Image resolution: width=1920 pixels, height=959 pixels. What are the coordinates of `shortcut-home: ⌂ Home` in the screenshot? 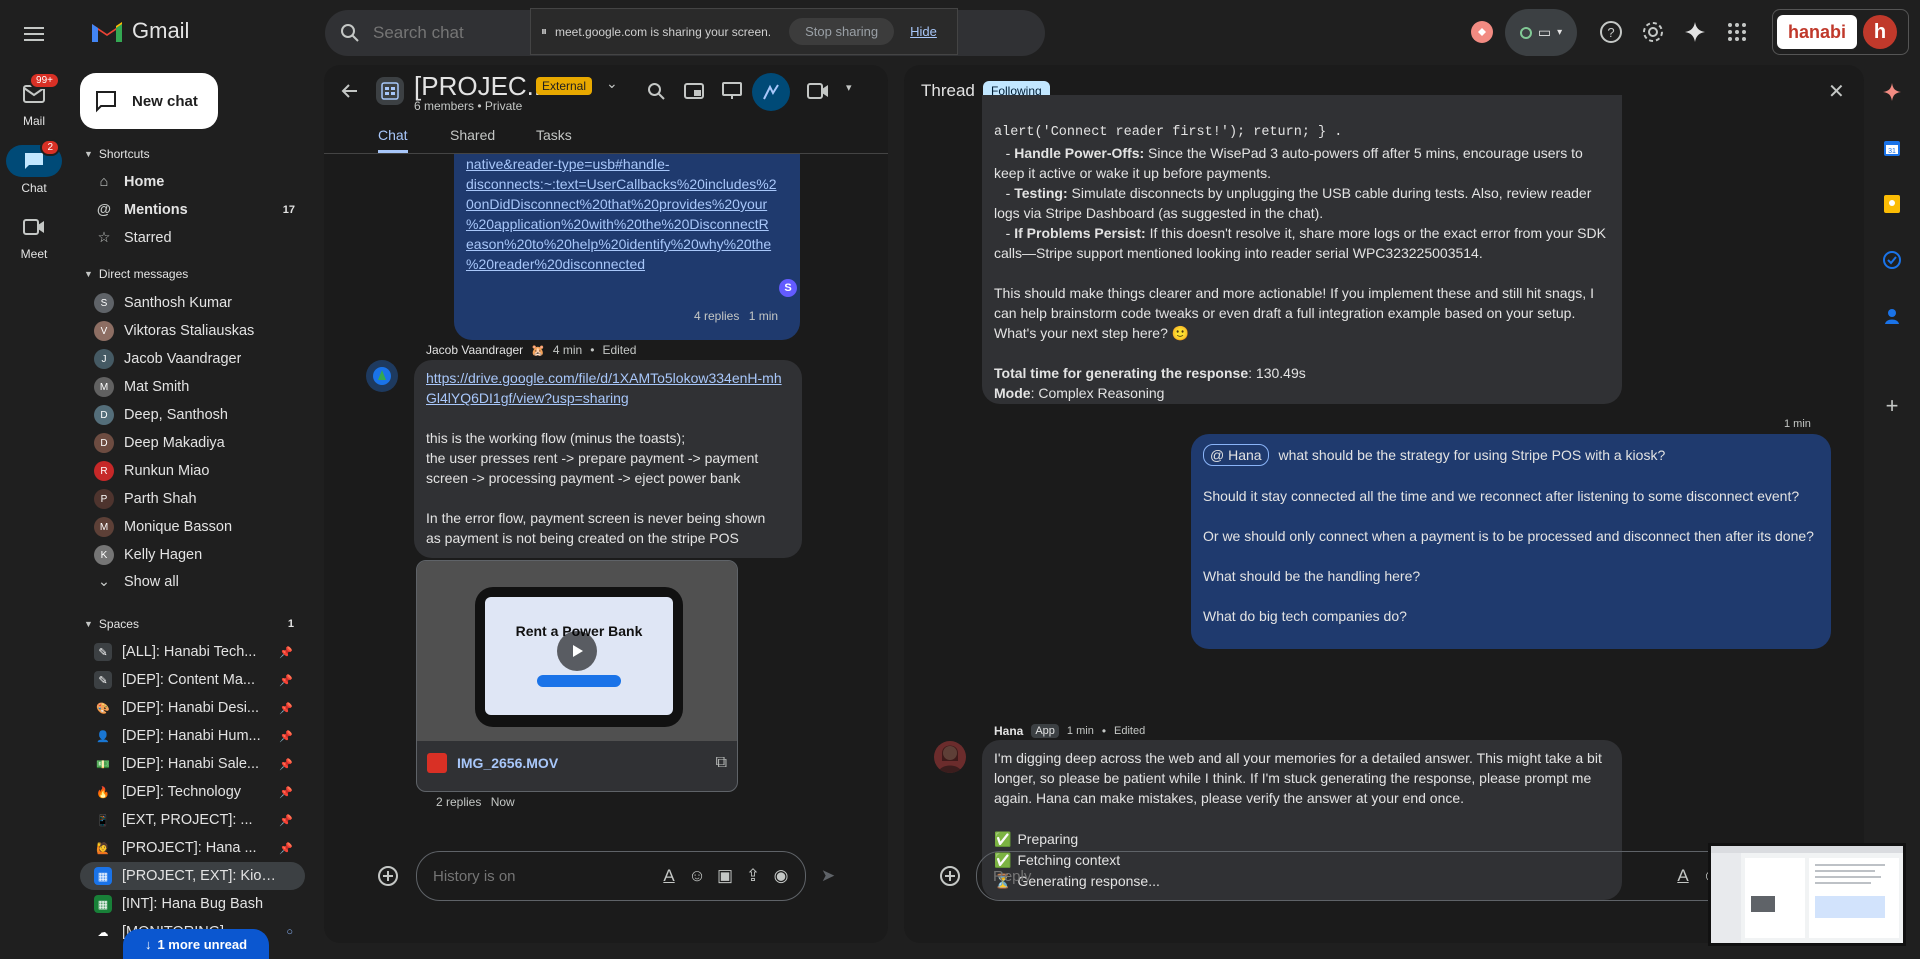 It's located at (192, 182).